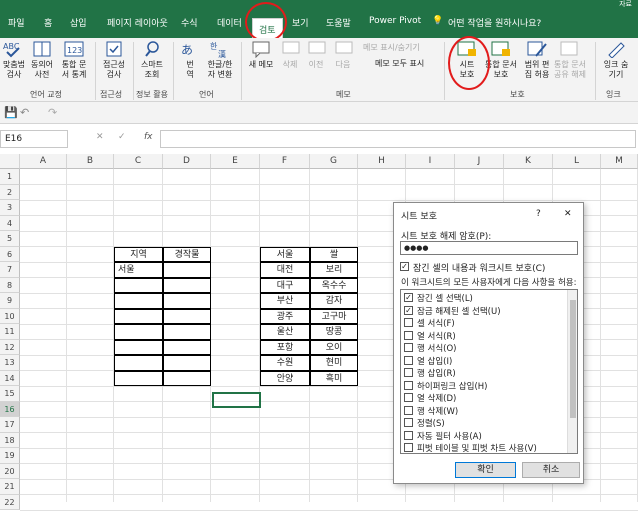 This screenshot has width=638, height=511. I want to click on table2-crop-cell: 감자, so click(334, 301).